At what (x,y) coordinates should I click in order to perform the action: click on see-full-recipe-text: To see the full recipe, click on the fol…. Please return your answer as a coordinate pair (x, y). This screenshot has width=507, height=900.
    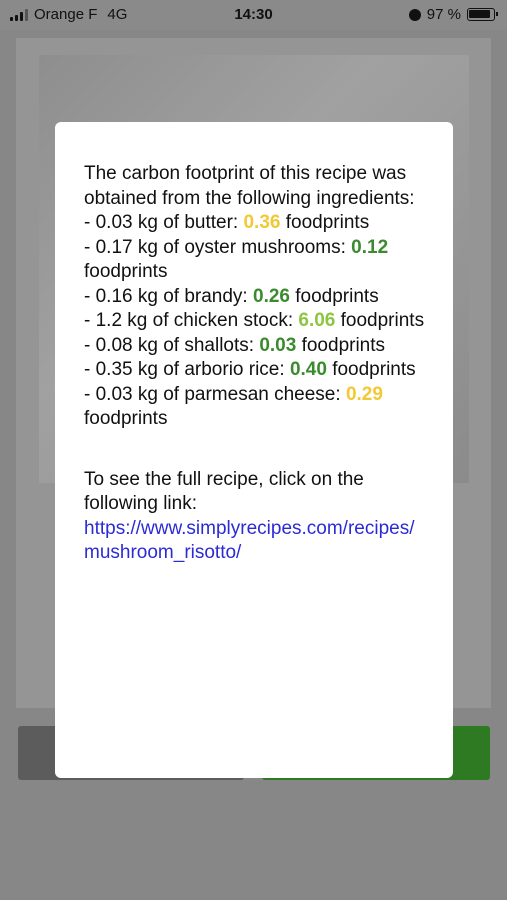
    Looking at the image, I should click on (224, 491).